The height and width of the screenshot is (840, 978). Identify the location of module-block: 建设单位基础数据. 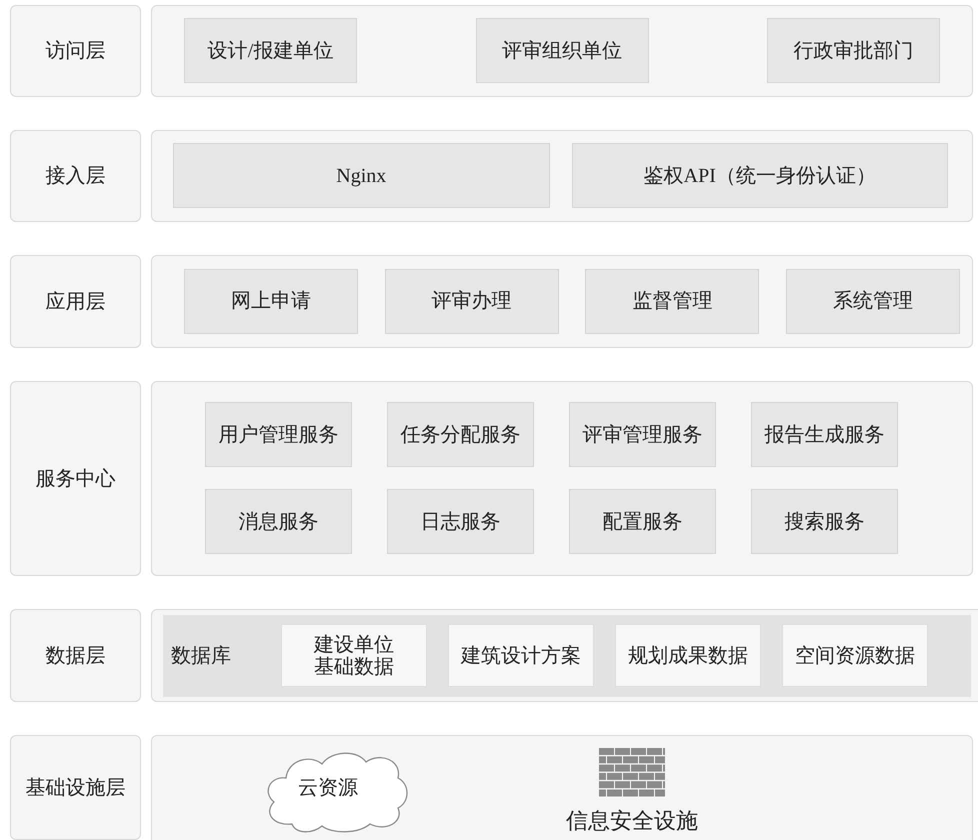
(354, 656).